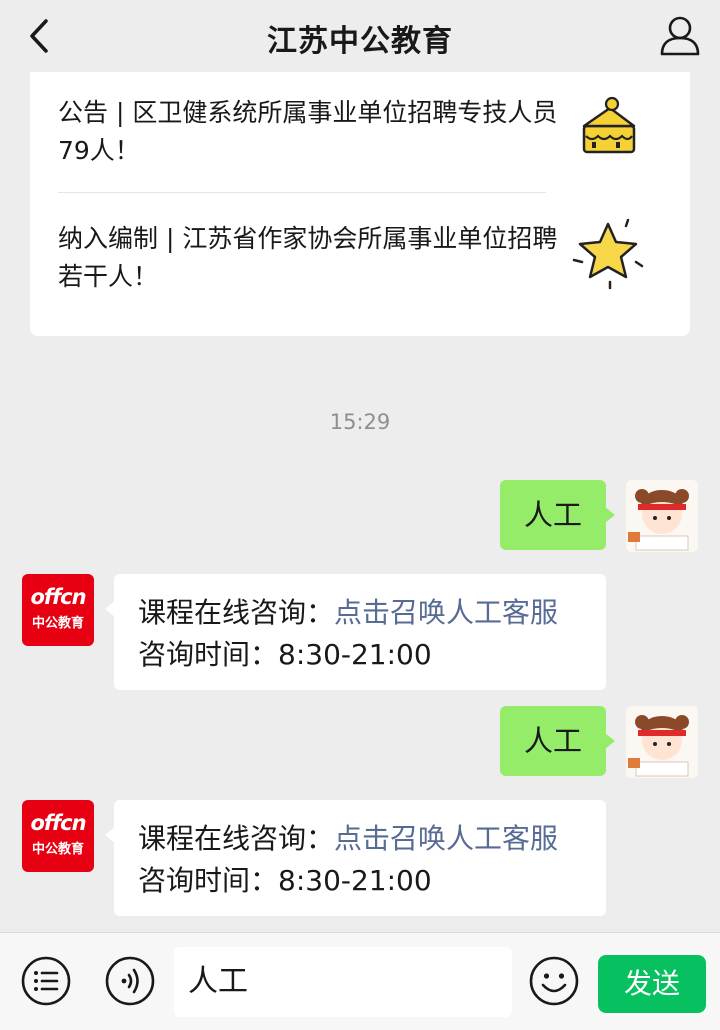  I want to click on news-item: 纳入编制 | 江苏省作家协会所属事业单位招聘若干人！, so click(360, 249).